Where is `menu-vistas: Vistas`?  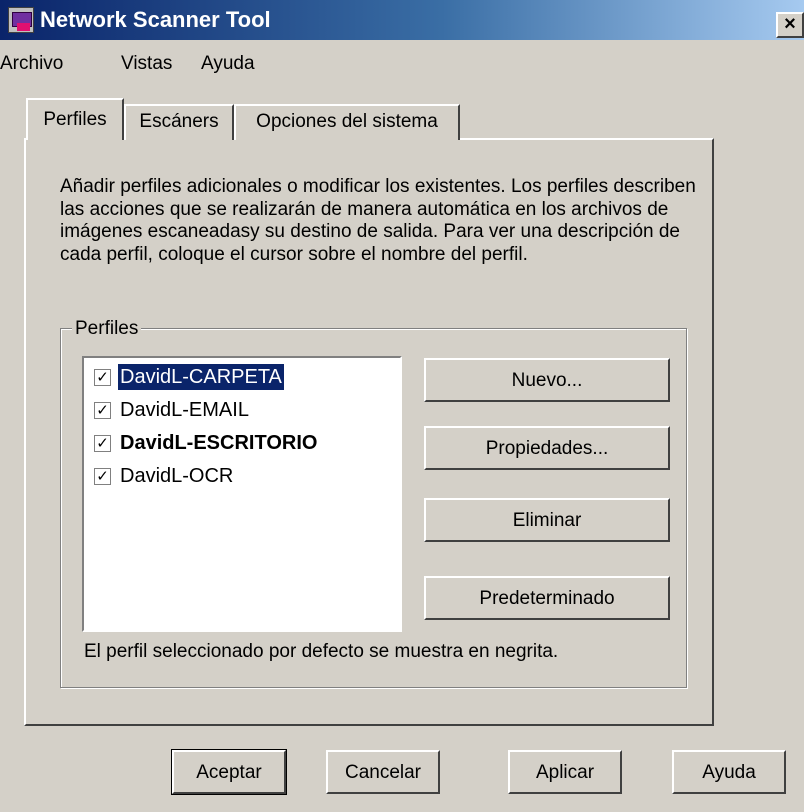 menu-vistas: Vistas is located at coordinates (146, 64).